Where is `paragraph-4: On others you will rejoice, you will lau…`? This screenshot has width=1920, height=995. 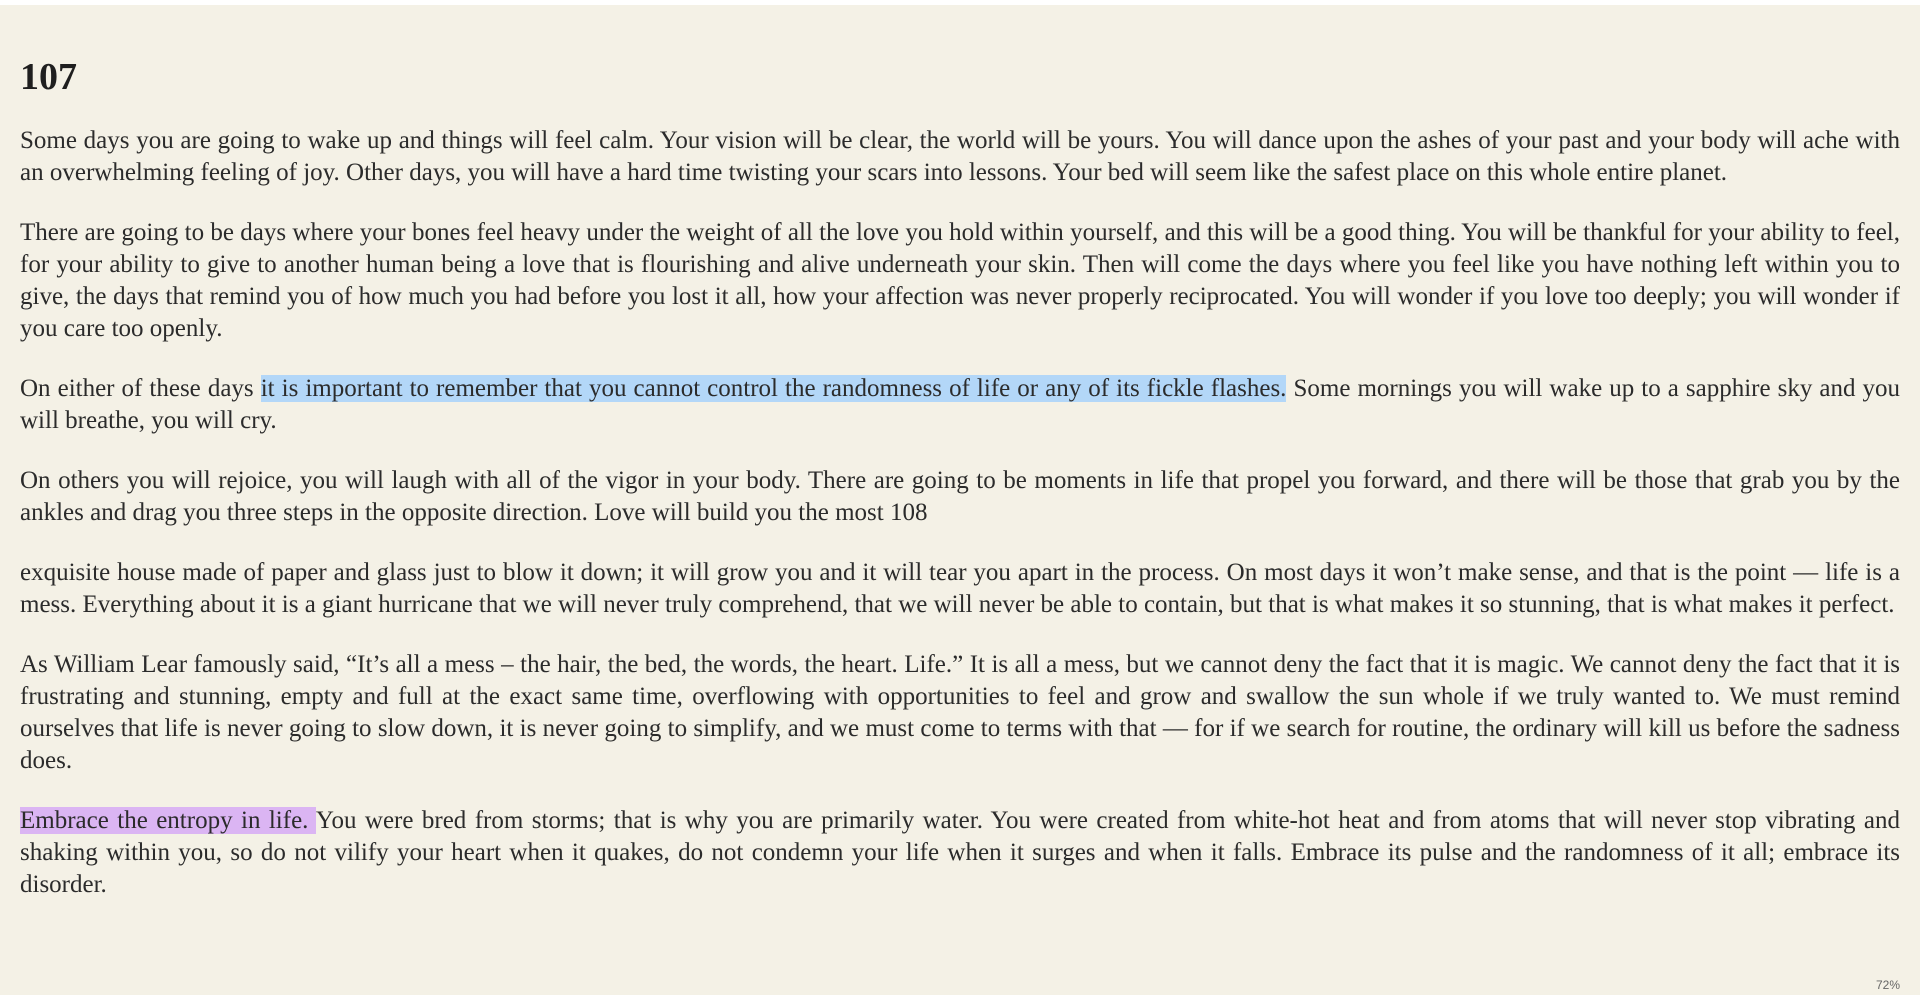
paragraph-4: On others you will rejoice, you will lau… is located at coordinates (960, 497).